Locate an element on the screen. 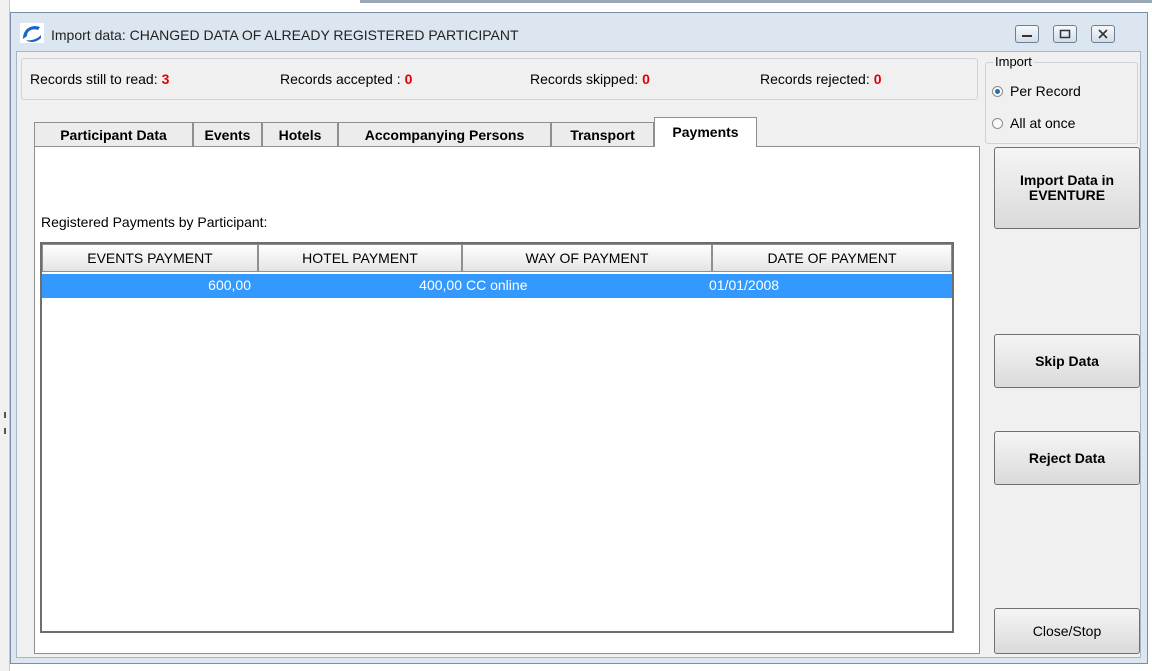 Image resolution: width=1152 pixels, height=671 pixels. table-row: 600,00 400,00 CC online 01/01/2008 is located at coordinates (497, 286).